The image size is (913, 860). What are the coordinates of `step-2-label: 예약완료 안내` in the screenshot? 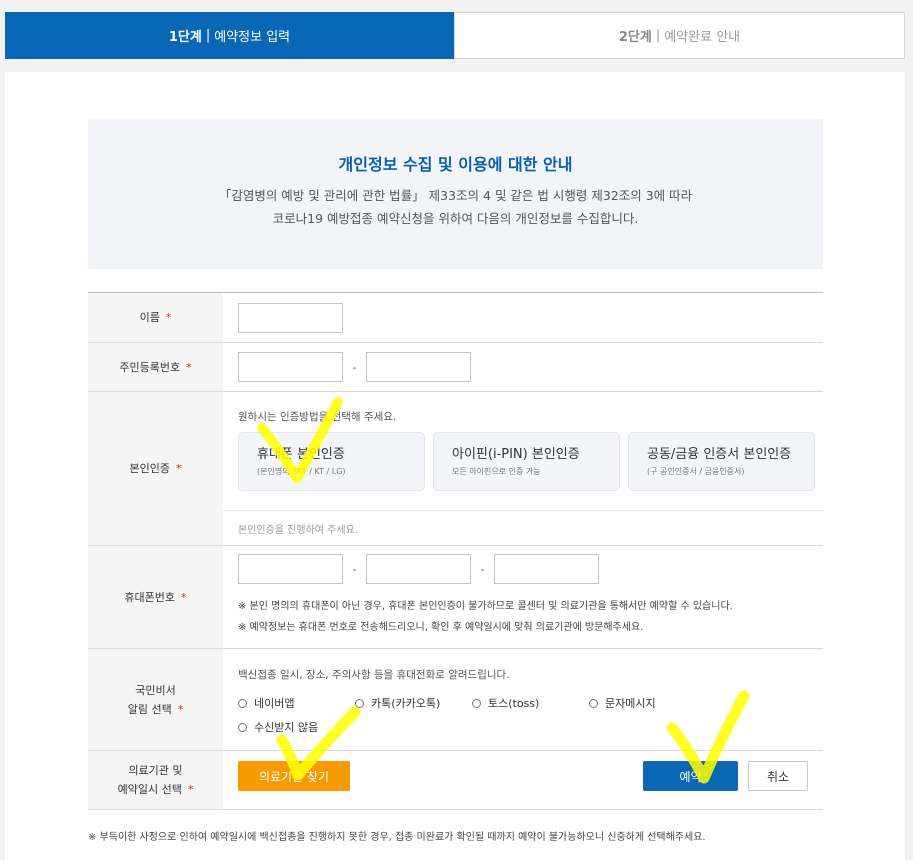 It's located at (702, 37).